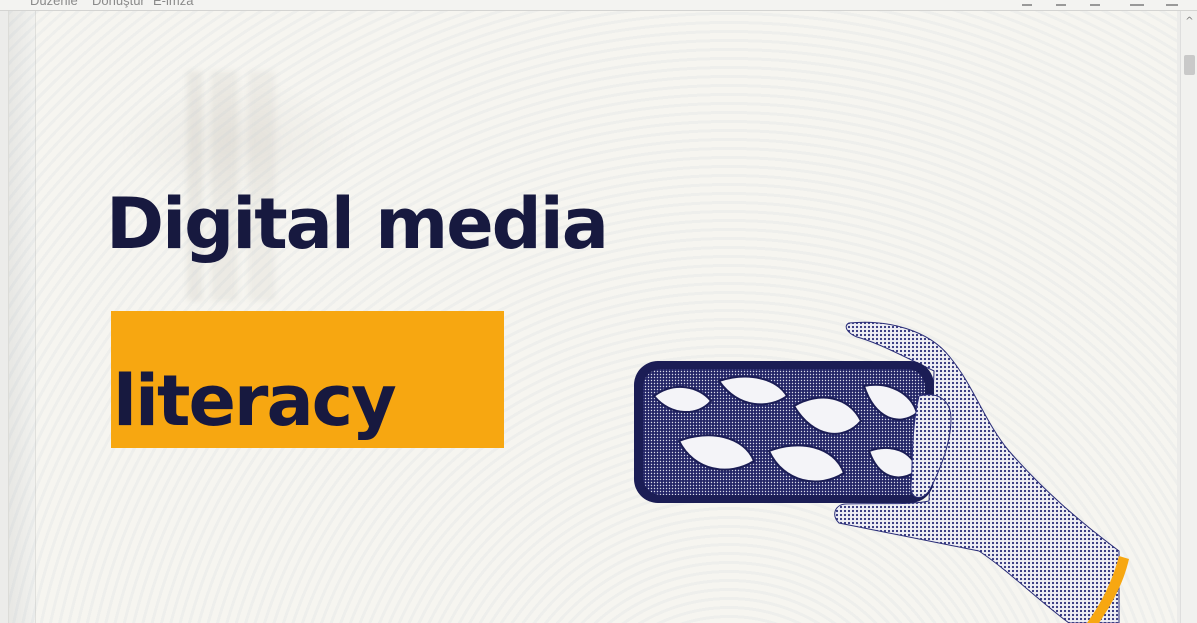  What do you see at coordinates (1061, 3) in the screenshot?
I see `pointer-icon` at bounding box center [1061, 3].